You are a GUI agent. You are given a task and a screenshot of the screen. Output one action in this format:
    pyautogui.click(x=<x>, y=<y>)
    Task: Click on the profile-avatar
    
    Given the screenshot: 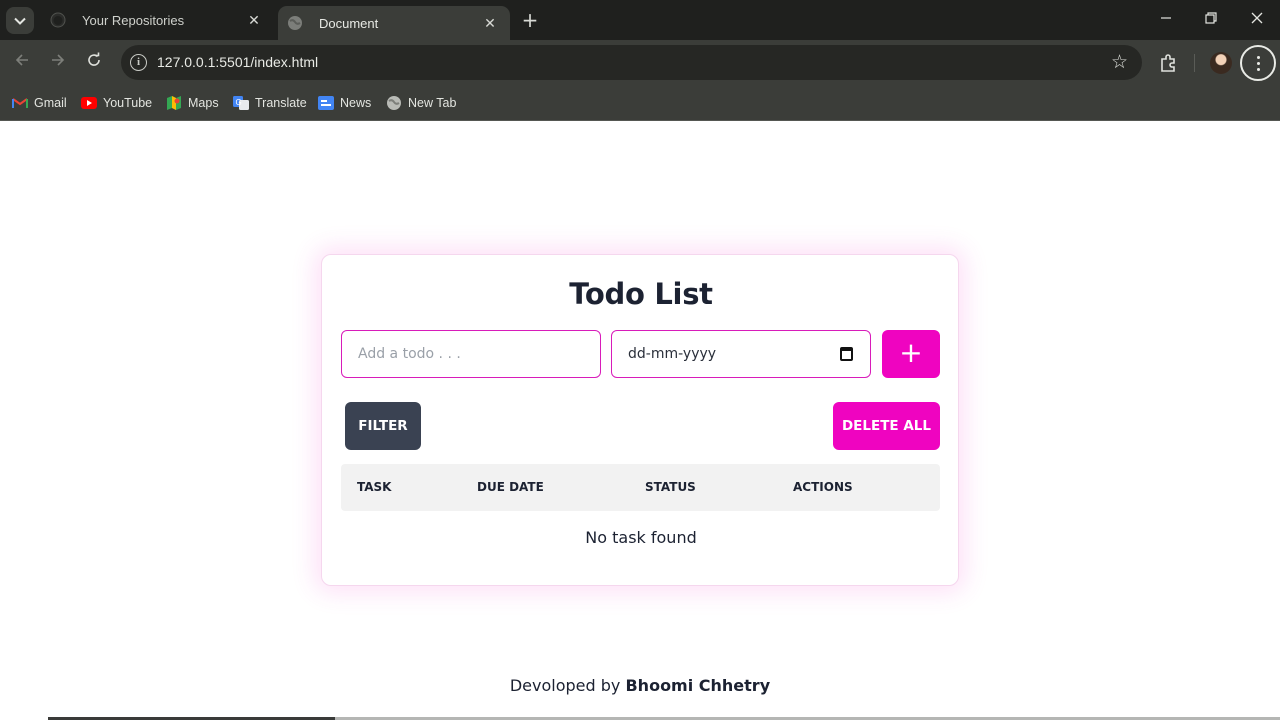 What is the action you would take?
    pyautogui.click(x=1221, y=63)
    